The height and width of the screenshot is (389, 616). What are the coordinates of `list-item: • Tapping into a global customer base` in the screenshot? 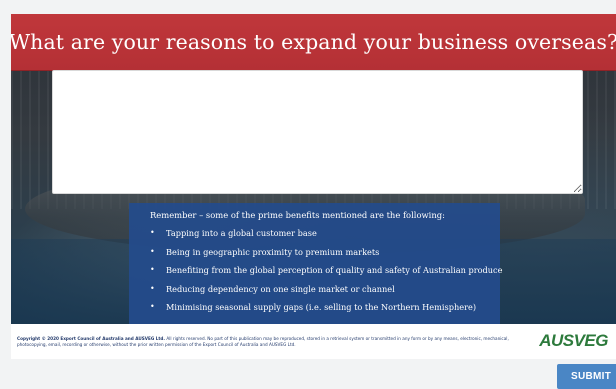 It's located at (319, 233).